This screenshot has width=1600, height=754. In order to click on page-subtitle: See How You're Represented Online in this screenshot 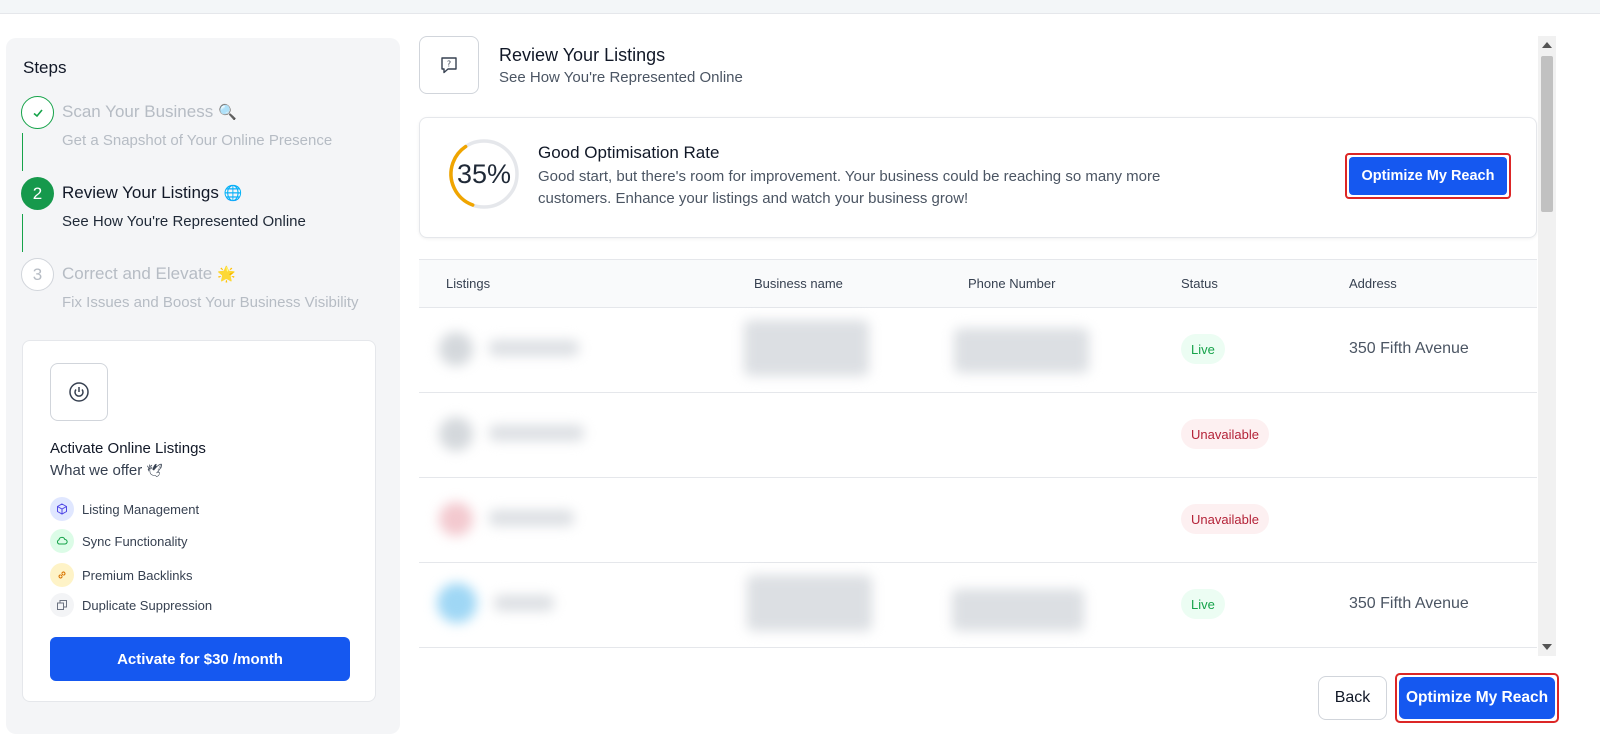, I will do `click(621, 77)`.